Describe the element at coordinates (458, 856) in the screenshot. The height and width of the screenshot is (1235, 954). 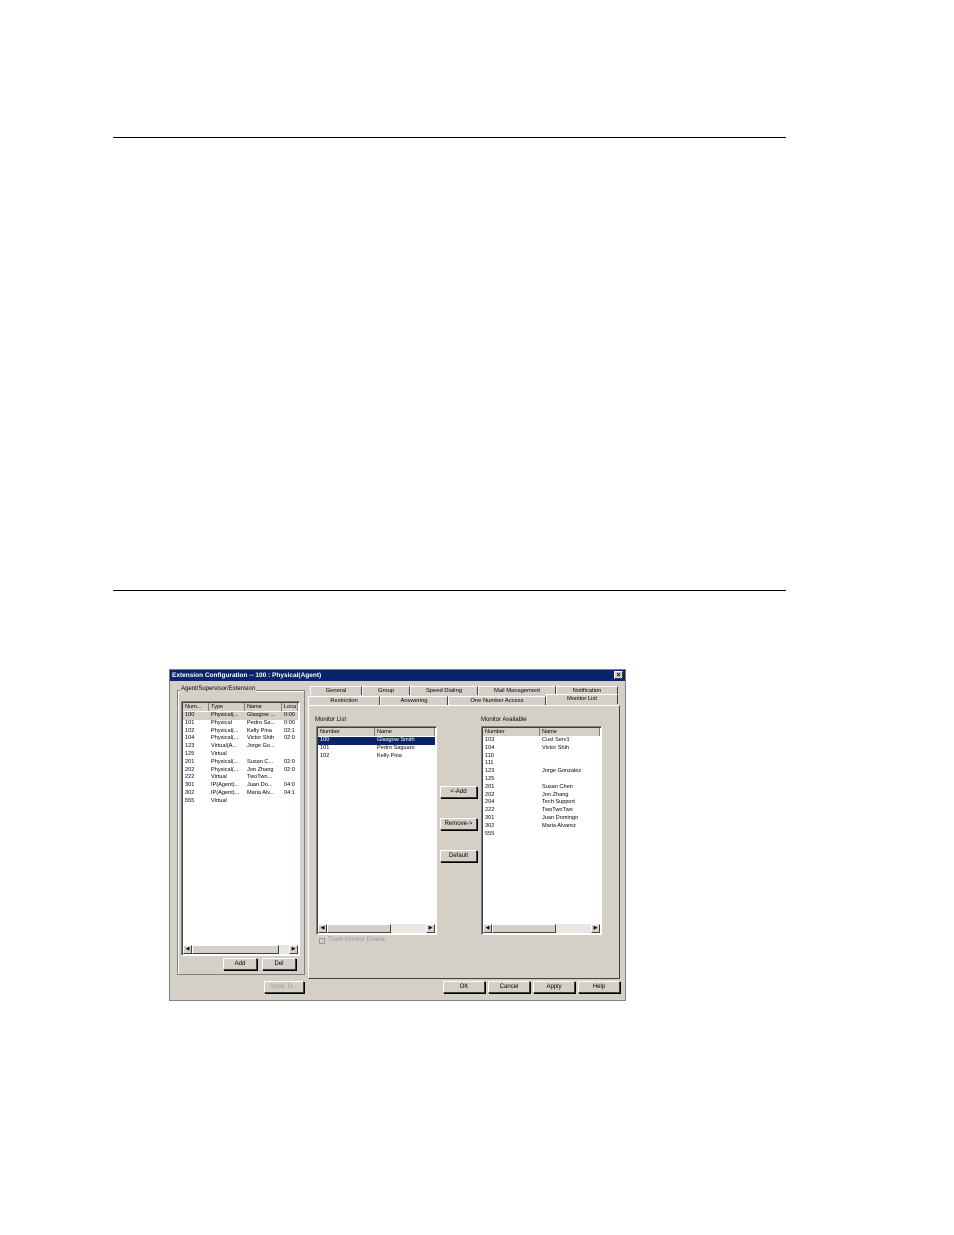
I see `default-button: Default` at that location.